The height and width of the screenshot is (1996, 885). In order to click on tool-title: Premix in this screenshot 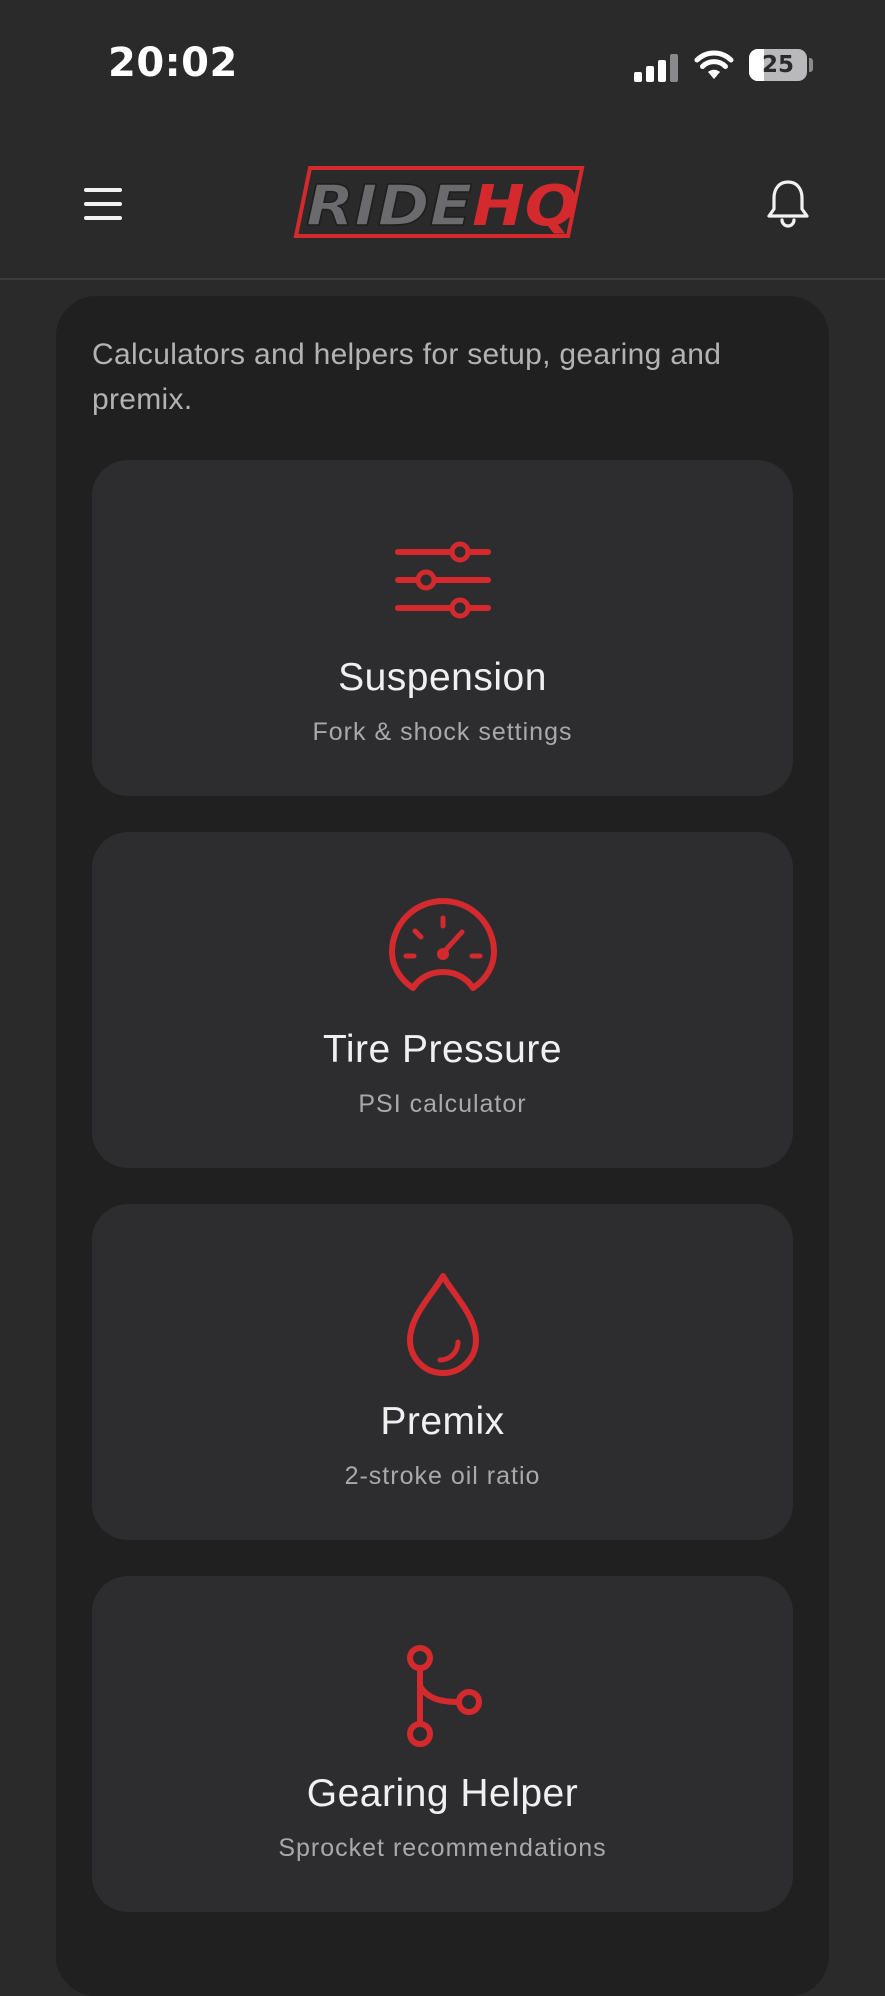, I will do `click(442, 1421)`.